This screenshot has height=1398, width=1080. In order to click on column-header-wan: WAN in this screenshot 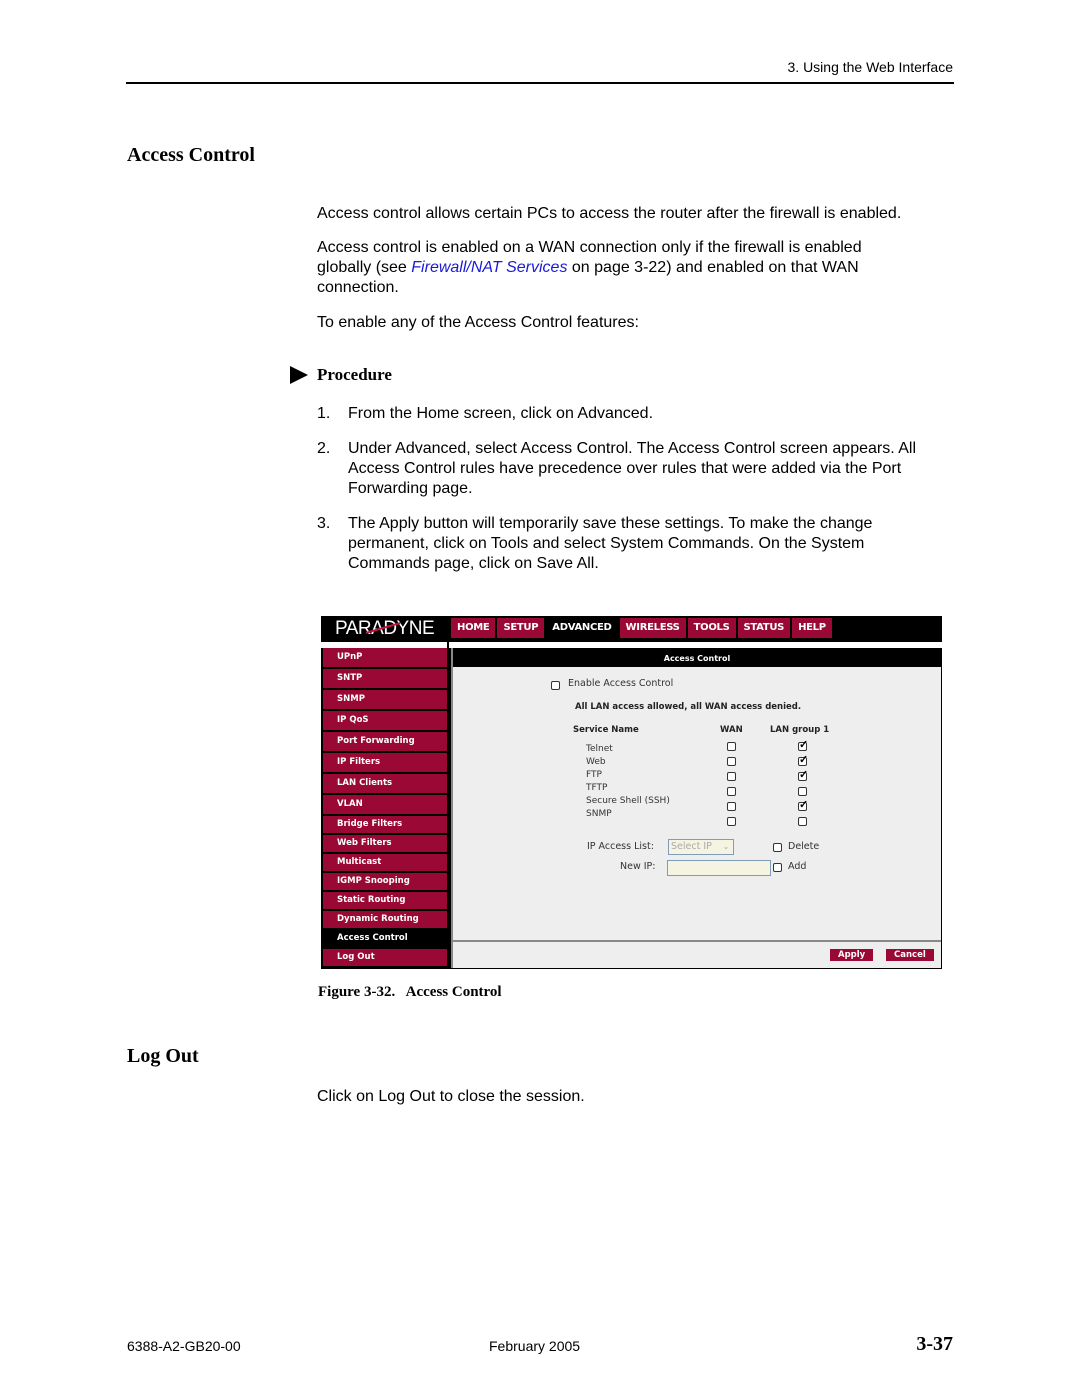, I will do `click(731, 730)`.